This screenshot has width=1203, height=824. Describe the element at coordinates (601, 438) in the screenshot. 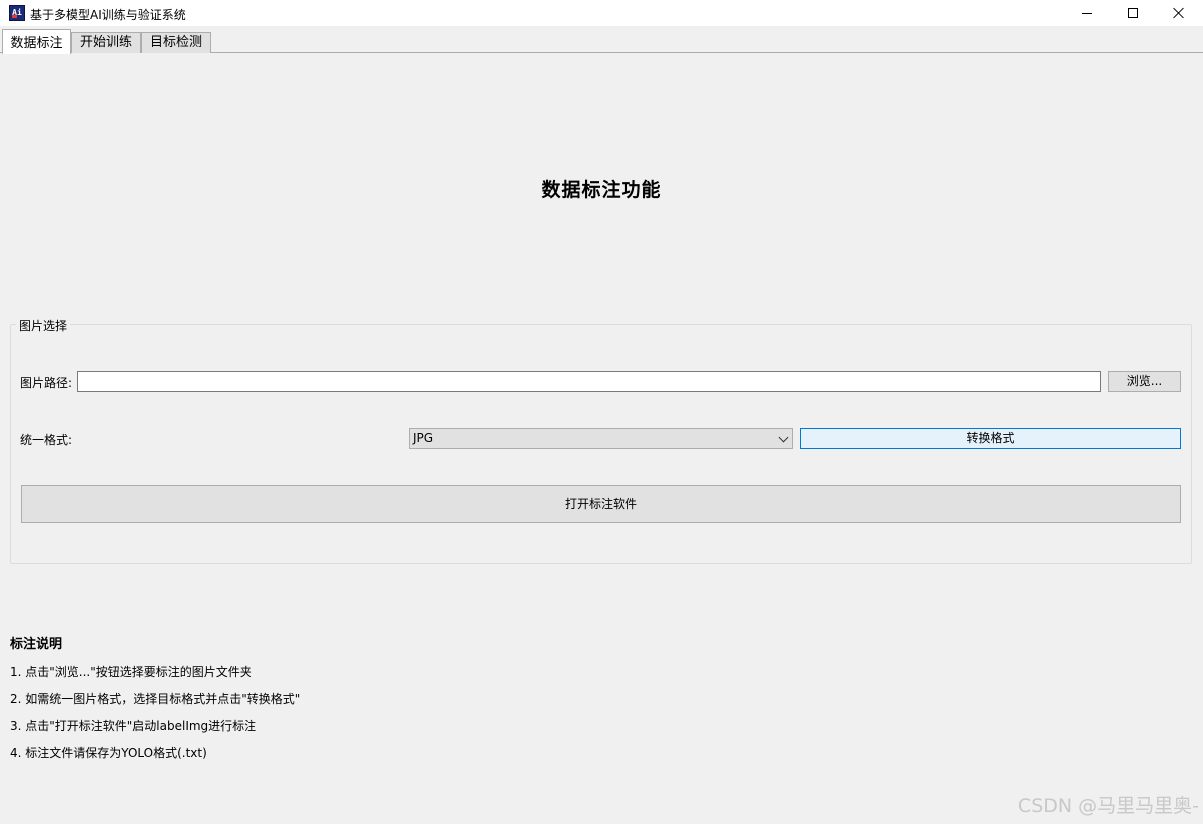

I see `format-select: JPG` at that location.